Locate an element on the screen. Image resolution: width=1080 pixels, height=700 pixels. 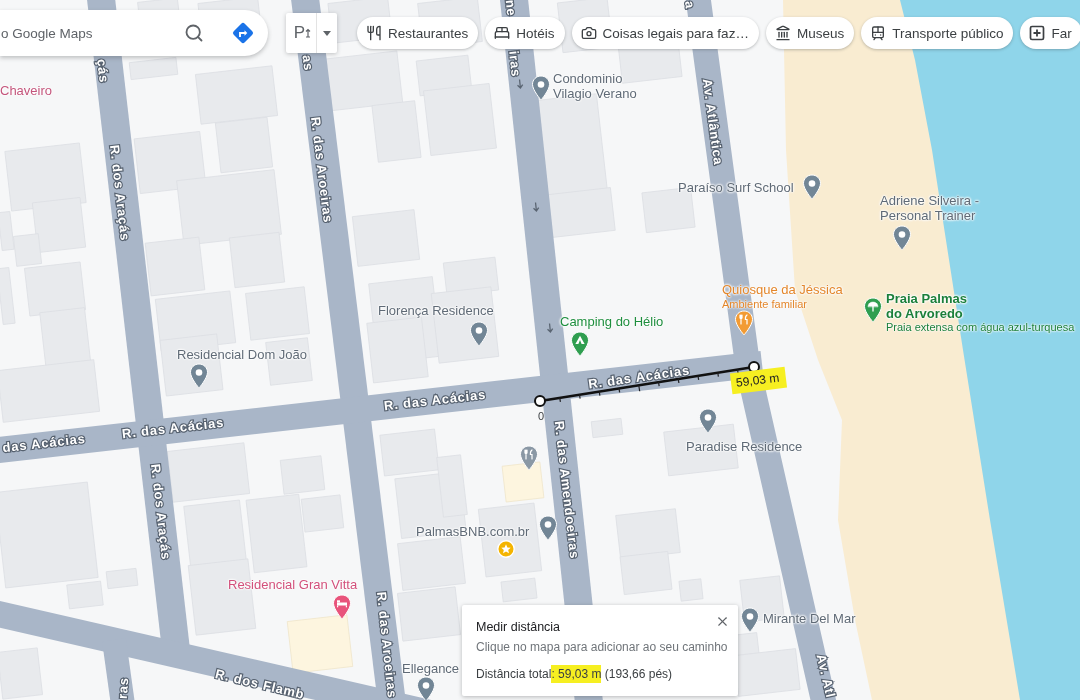
street-label: das Acácias is located at coordinates (44, 443).